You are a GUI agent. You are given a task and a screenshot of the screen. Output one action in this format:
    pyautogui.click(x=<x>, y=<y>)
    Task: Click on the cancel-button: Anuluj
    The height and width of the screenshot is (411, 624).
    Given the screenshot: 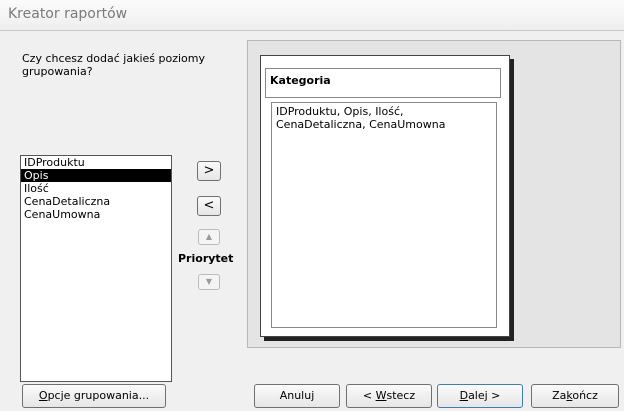 What is the action you would take?
    pyautogui.click(x=297, y=396)
    